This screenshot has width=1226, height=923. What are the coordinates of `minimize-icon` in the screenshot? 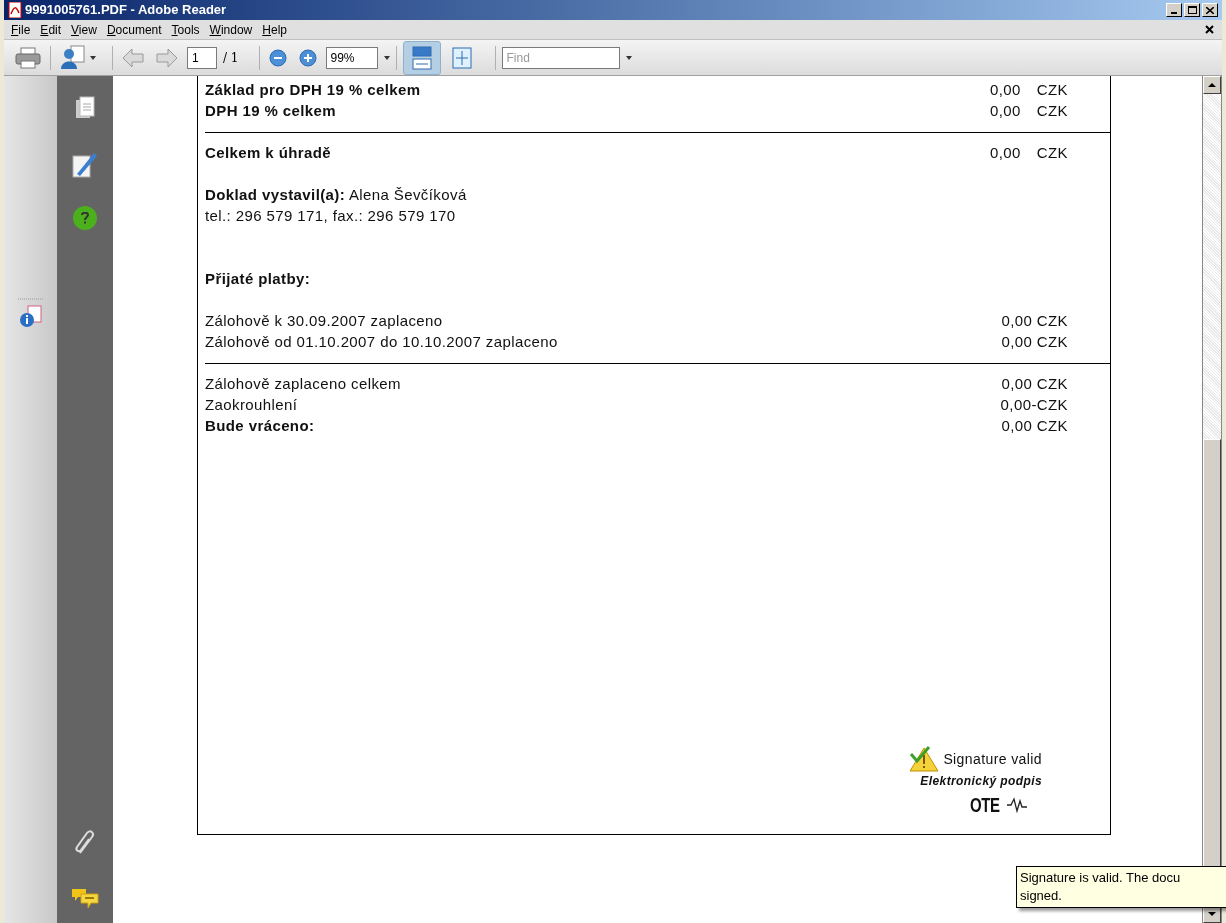 It's located at (1174, 13).